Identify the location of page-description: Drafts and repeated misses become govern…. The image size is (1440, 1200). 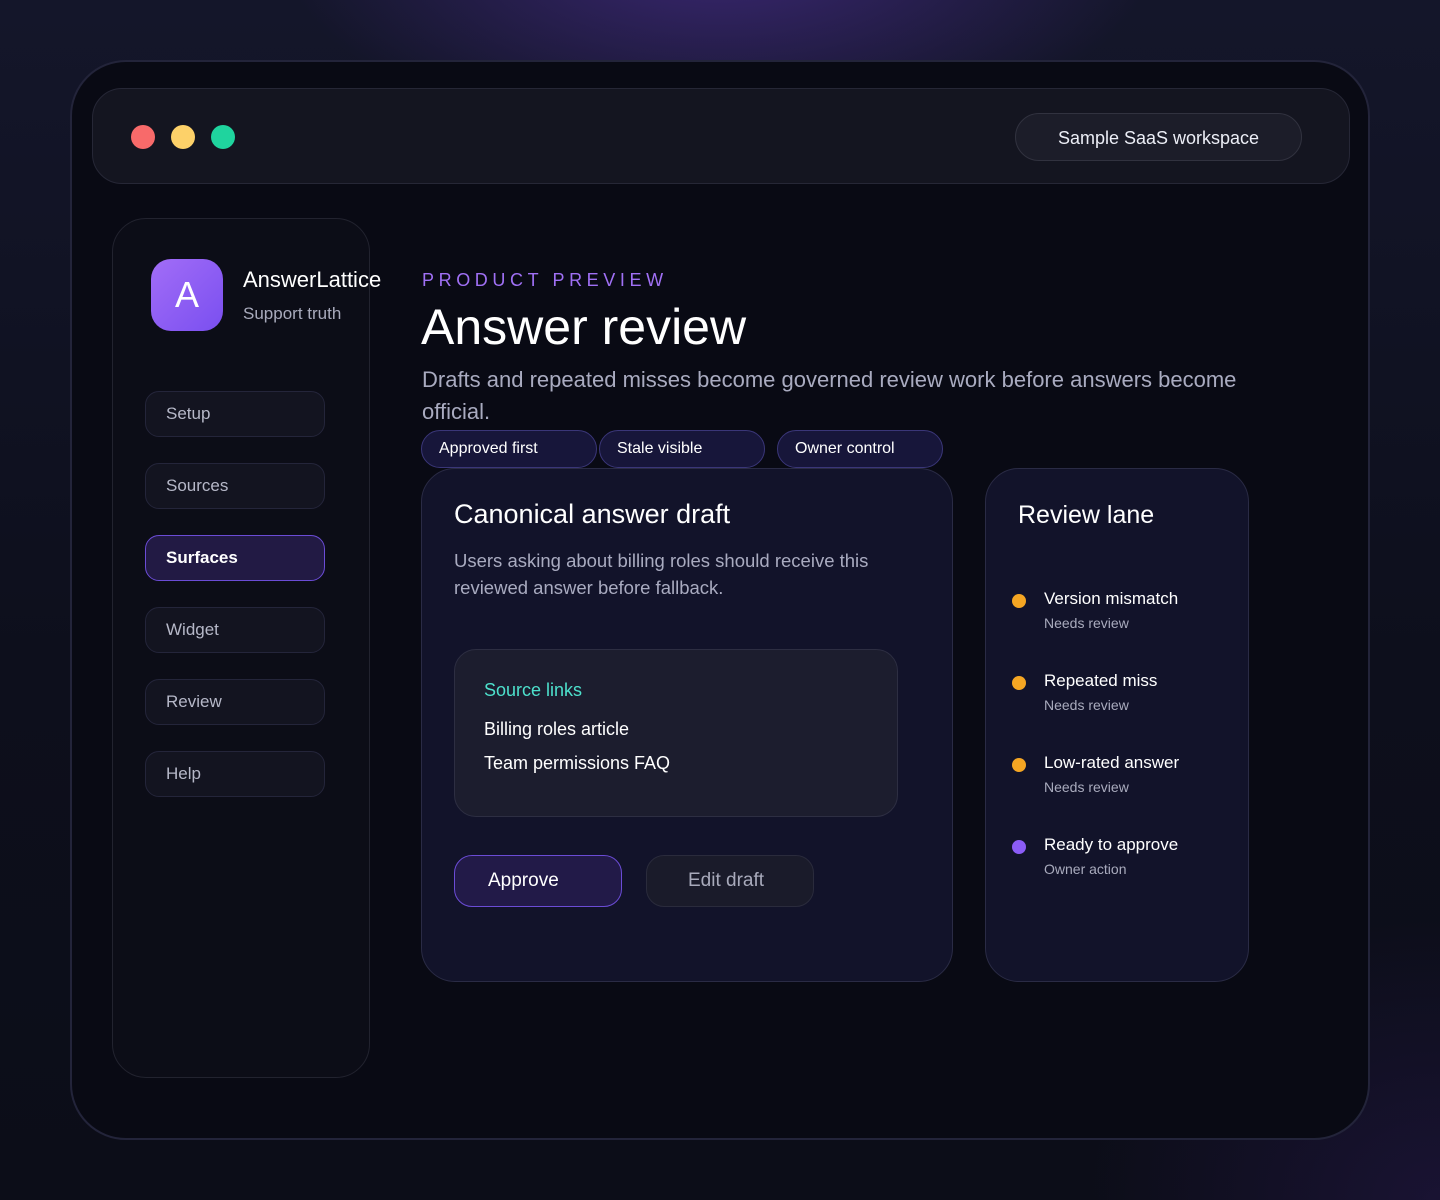
(829, 395).